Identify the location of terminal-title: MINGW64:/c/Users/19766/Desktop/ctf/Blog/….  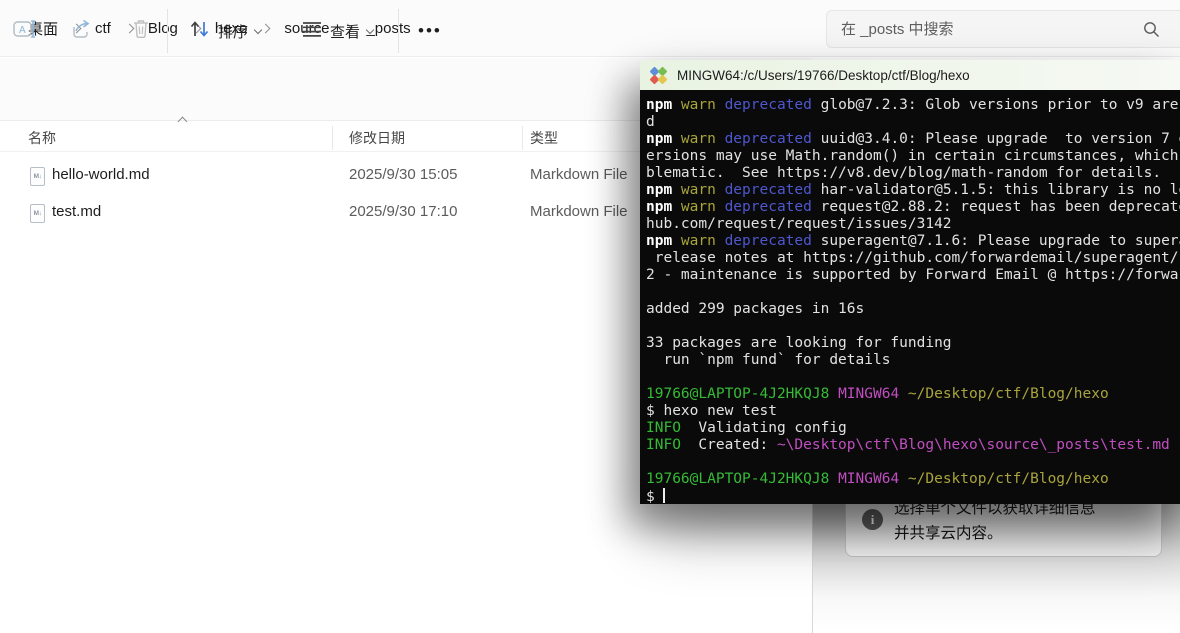
(823, 75).